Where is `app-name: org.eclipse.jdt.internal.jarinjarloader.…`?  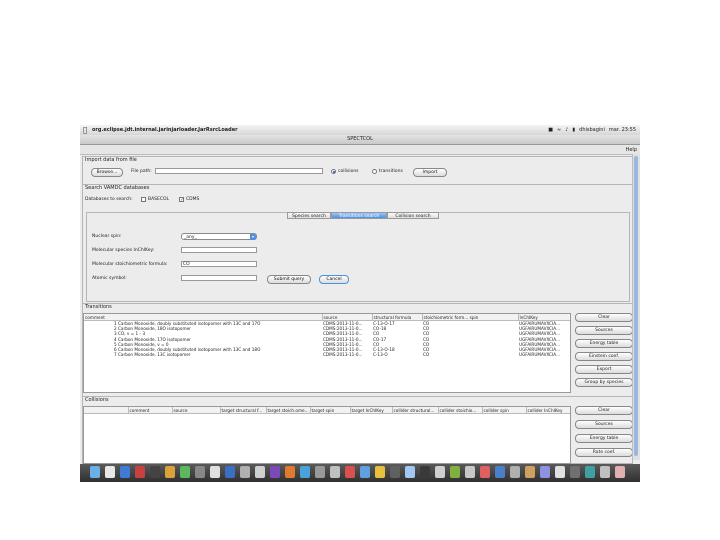
app-name: org.eclipse.jdt.internal.jarinjarloader.… is located at coordinates (165, 130).